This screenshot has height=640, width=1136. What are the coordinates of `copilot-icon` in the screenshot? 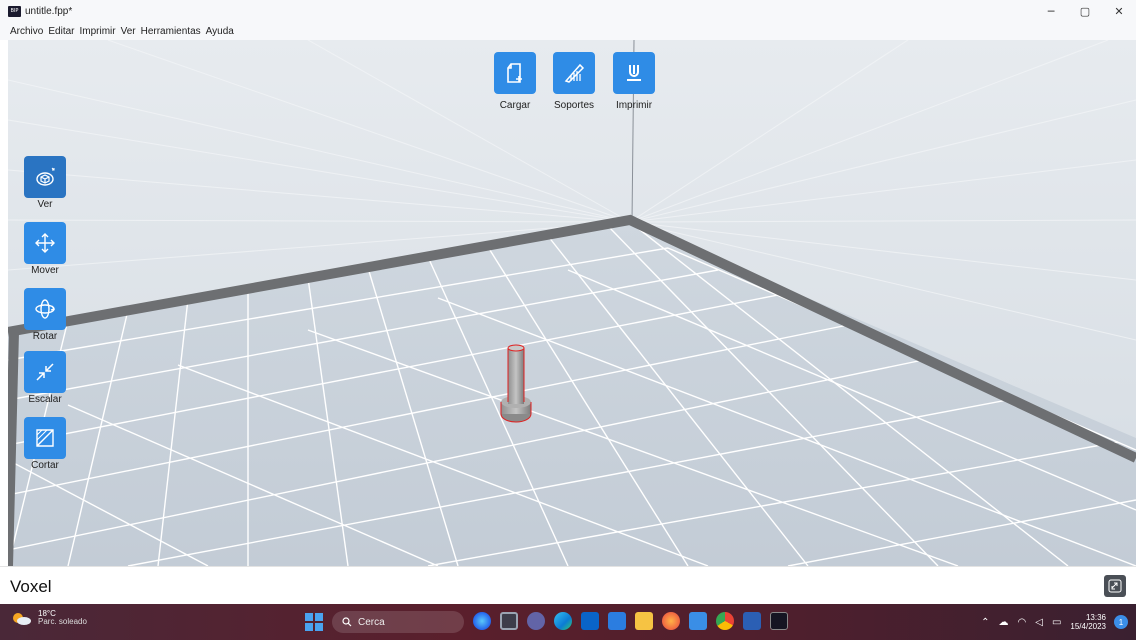 It's located at (482, 621).